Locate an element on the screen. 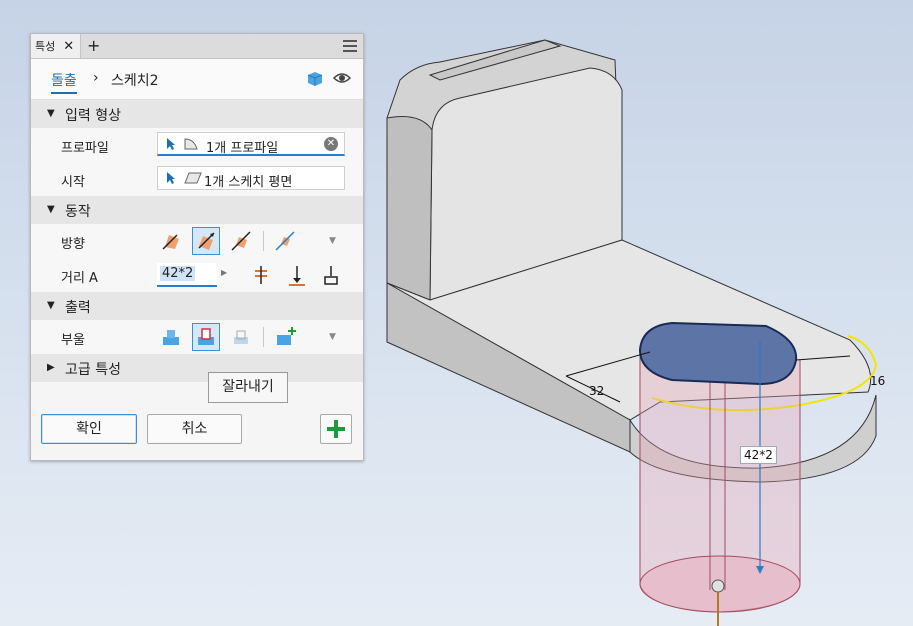 Image resolution: width=913 pixels, height=626 pixels. profile-value: 1개 프로파일 is located at coordinates (242, 148).